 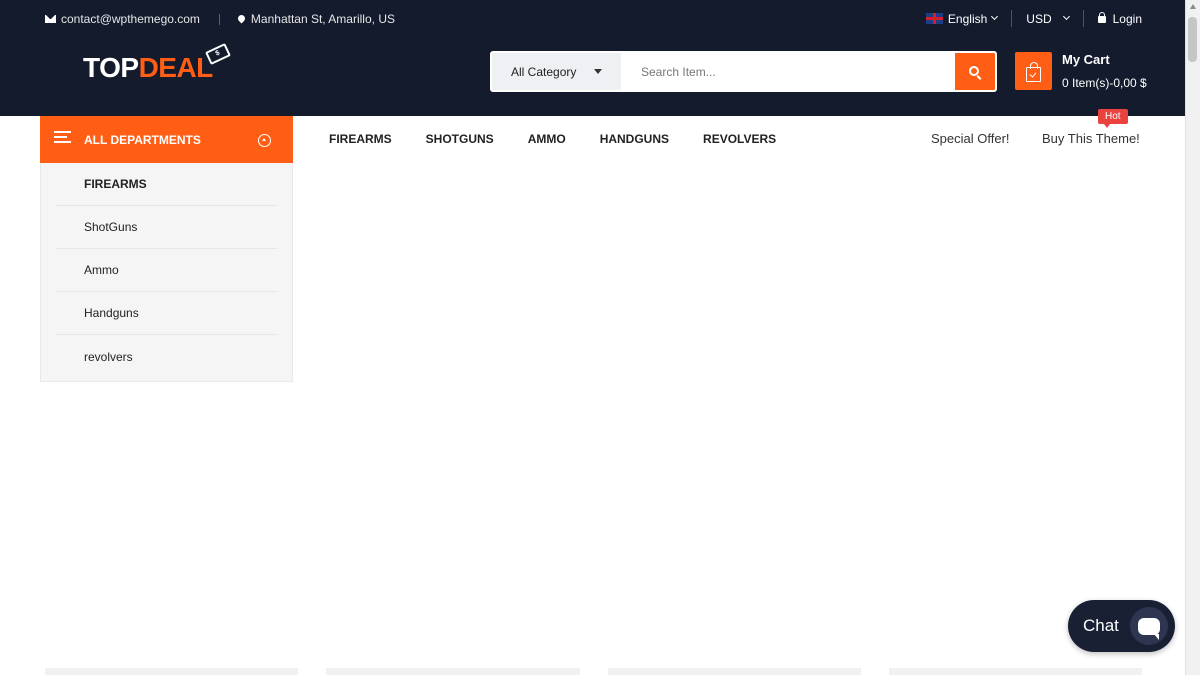 I want to click on scroll-up-arrow-icon, so click(x=1193, y=6).